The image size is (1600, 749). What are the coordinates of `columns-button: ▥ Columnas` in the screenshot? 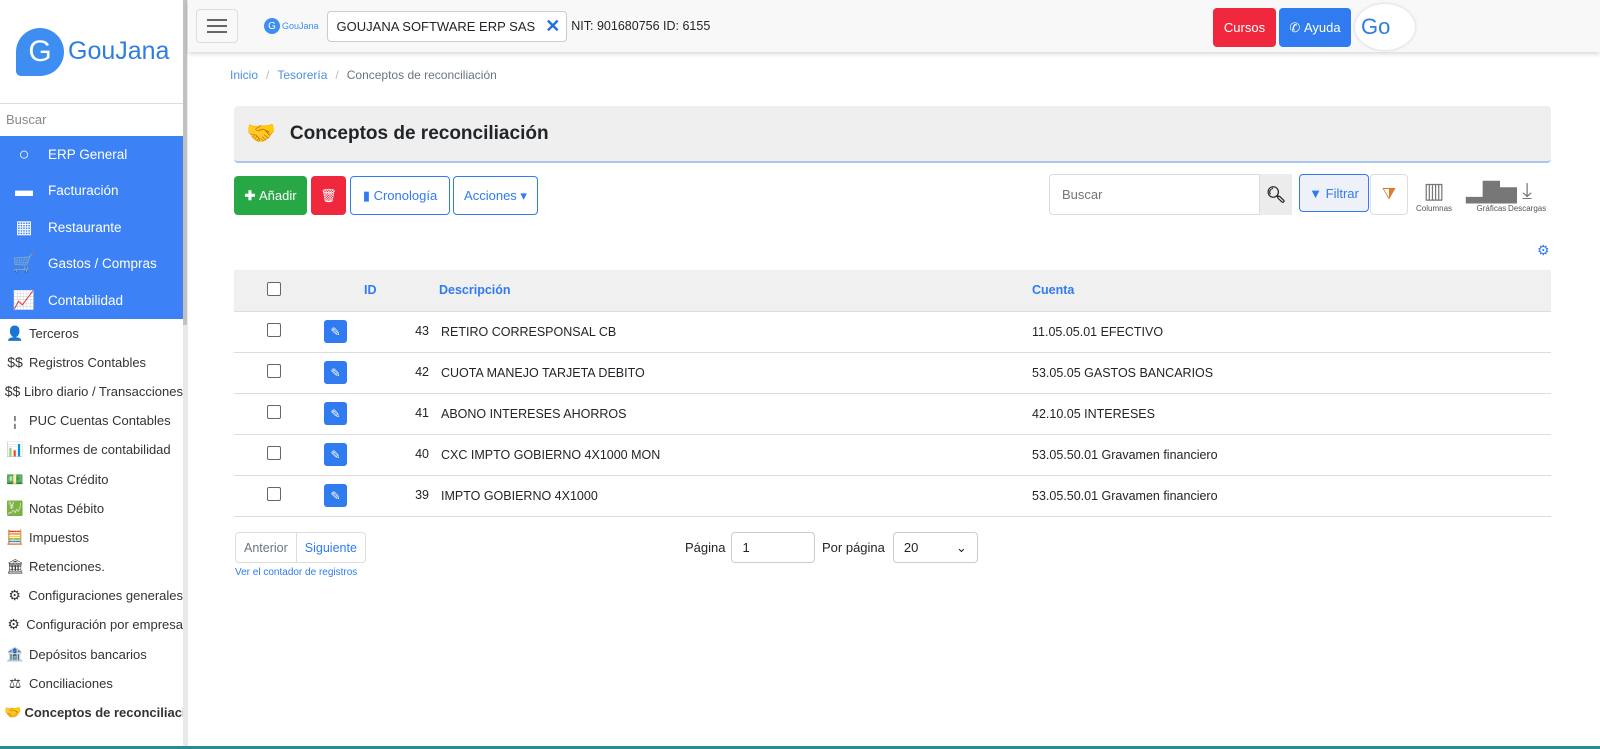 It's located at (1434, 195).